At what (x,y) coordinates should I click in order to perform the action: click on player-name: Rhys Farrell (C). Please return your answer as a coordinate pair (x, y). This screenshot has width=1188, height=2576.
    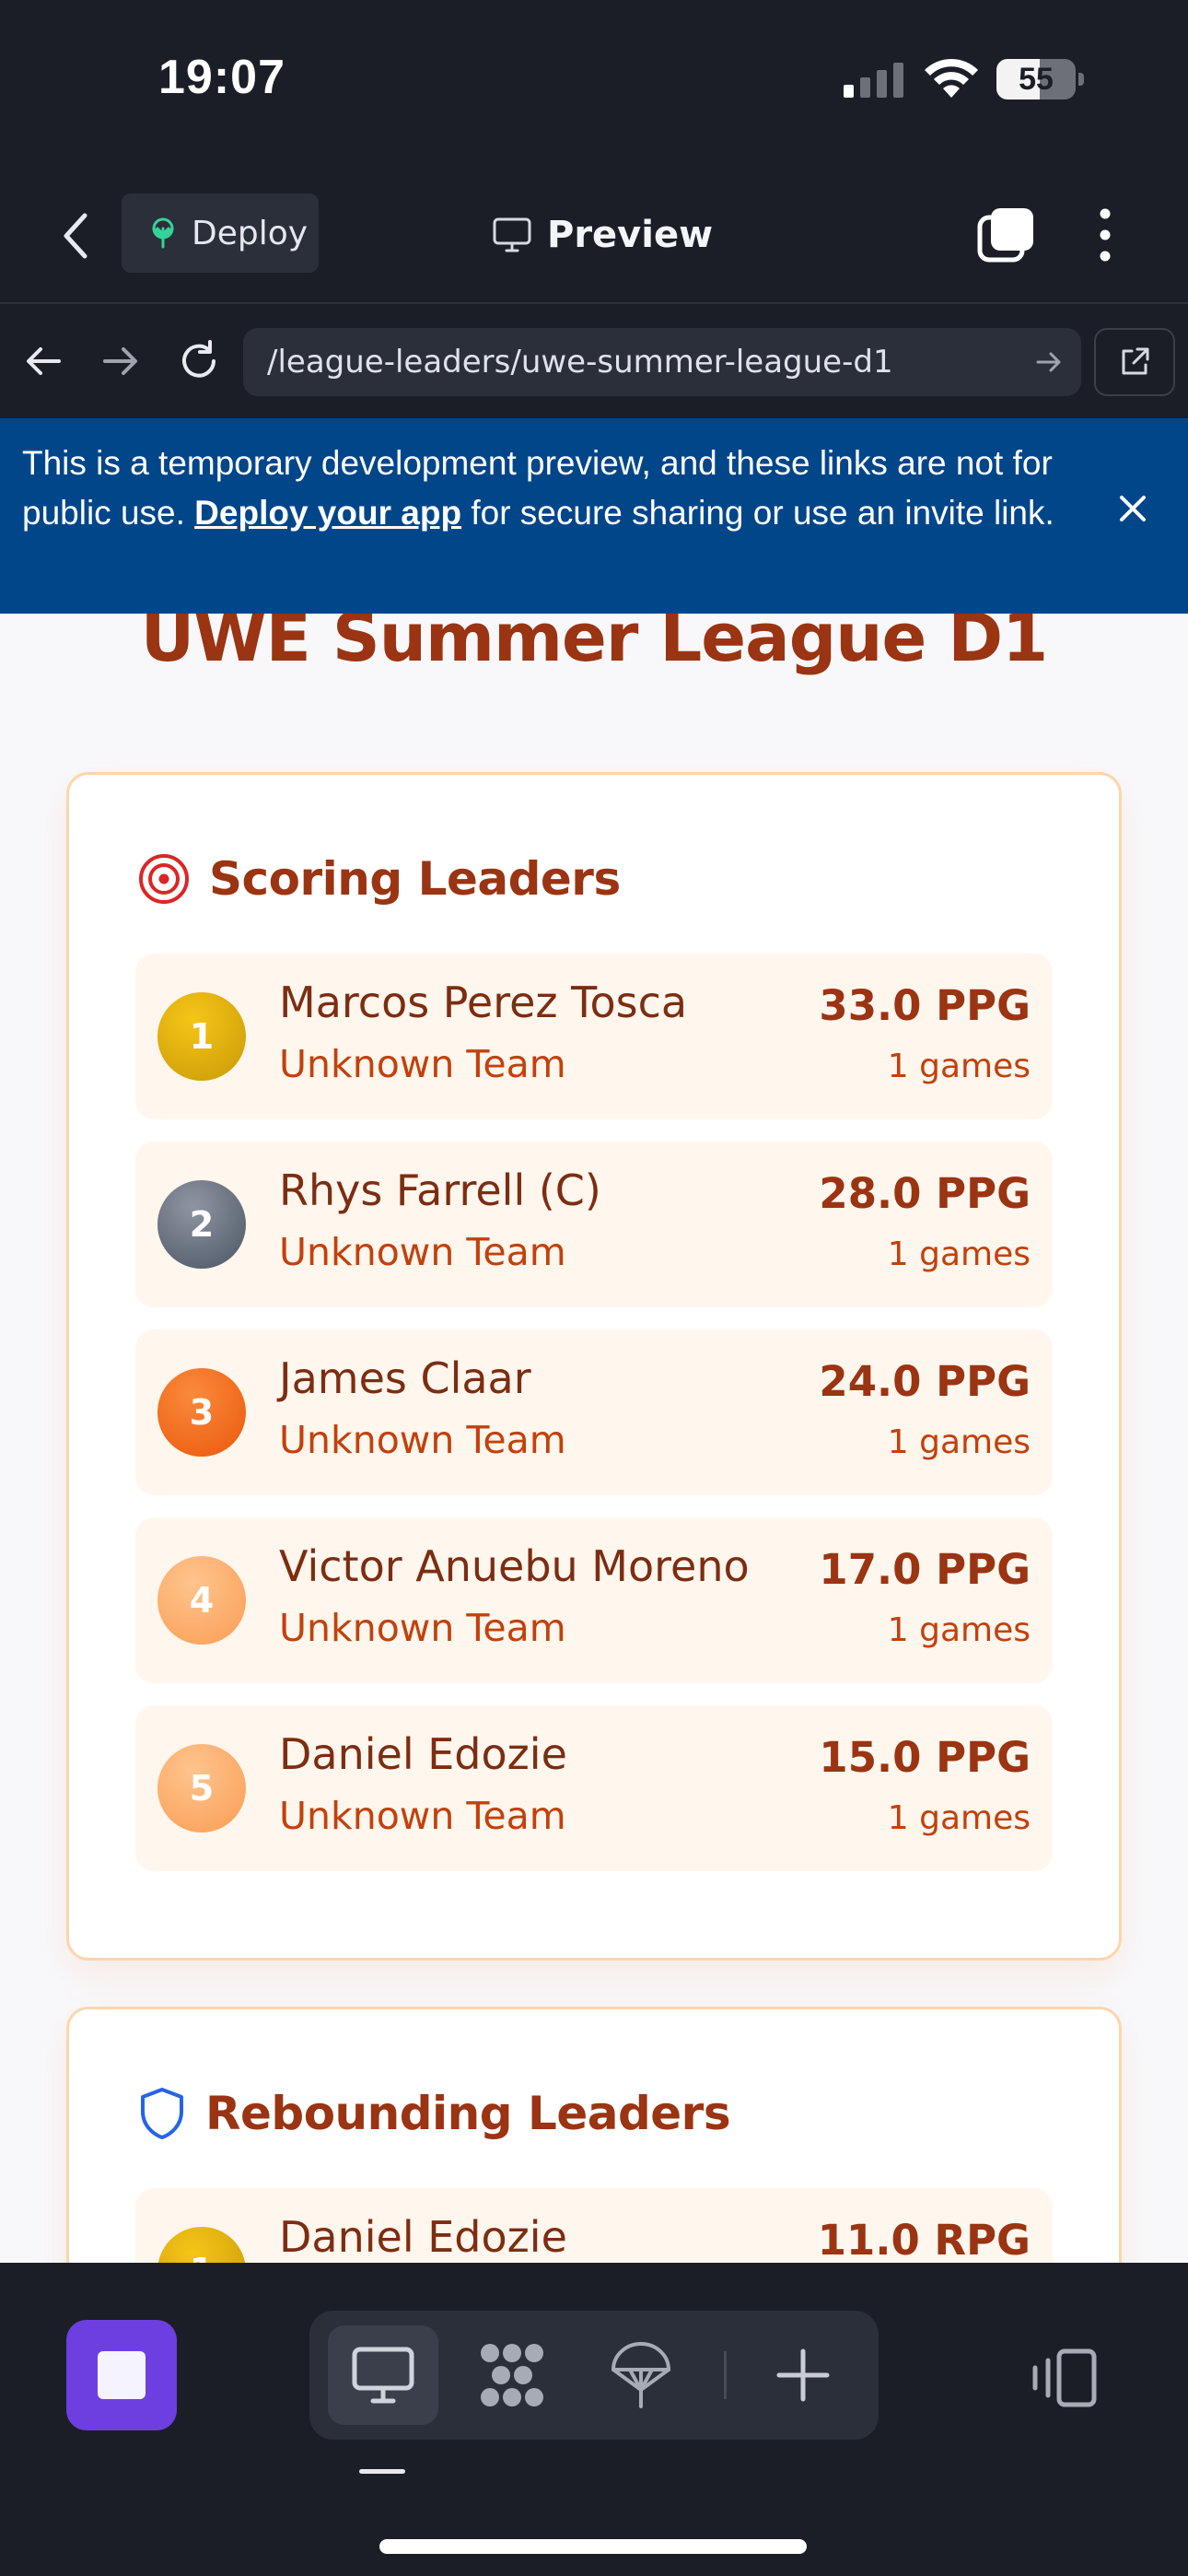
    Looking at the image, I should click on (440, 1190).